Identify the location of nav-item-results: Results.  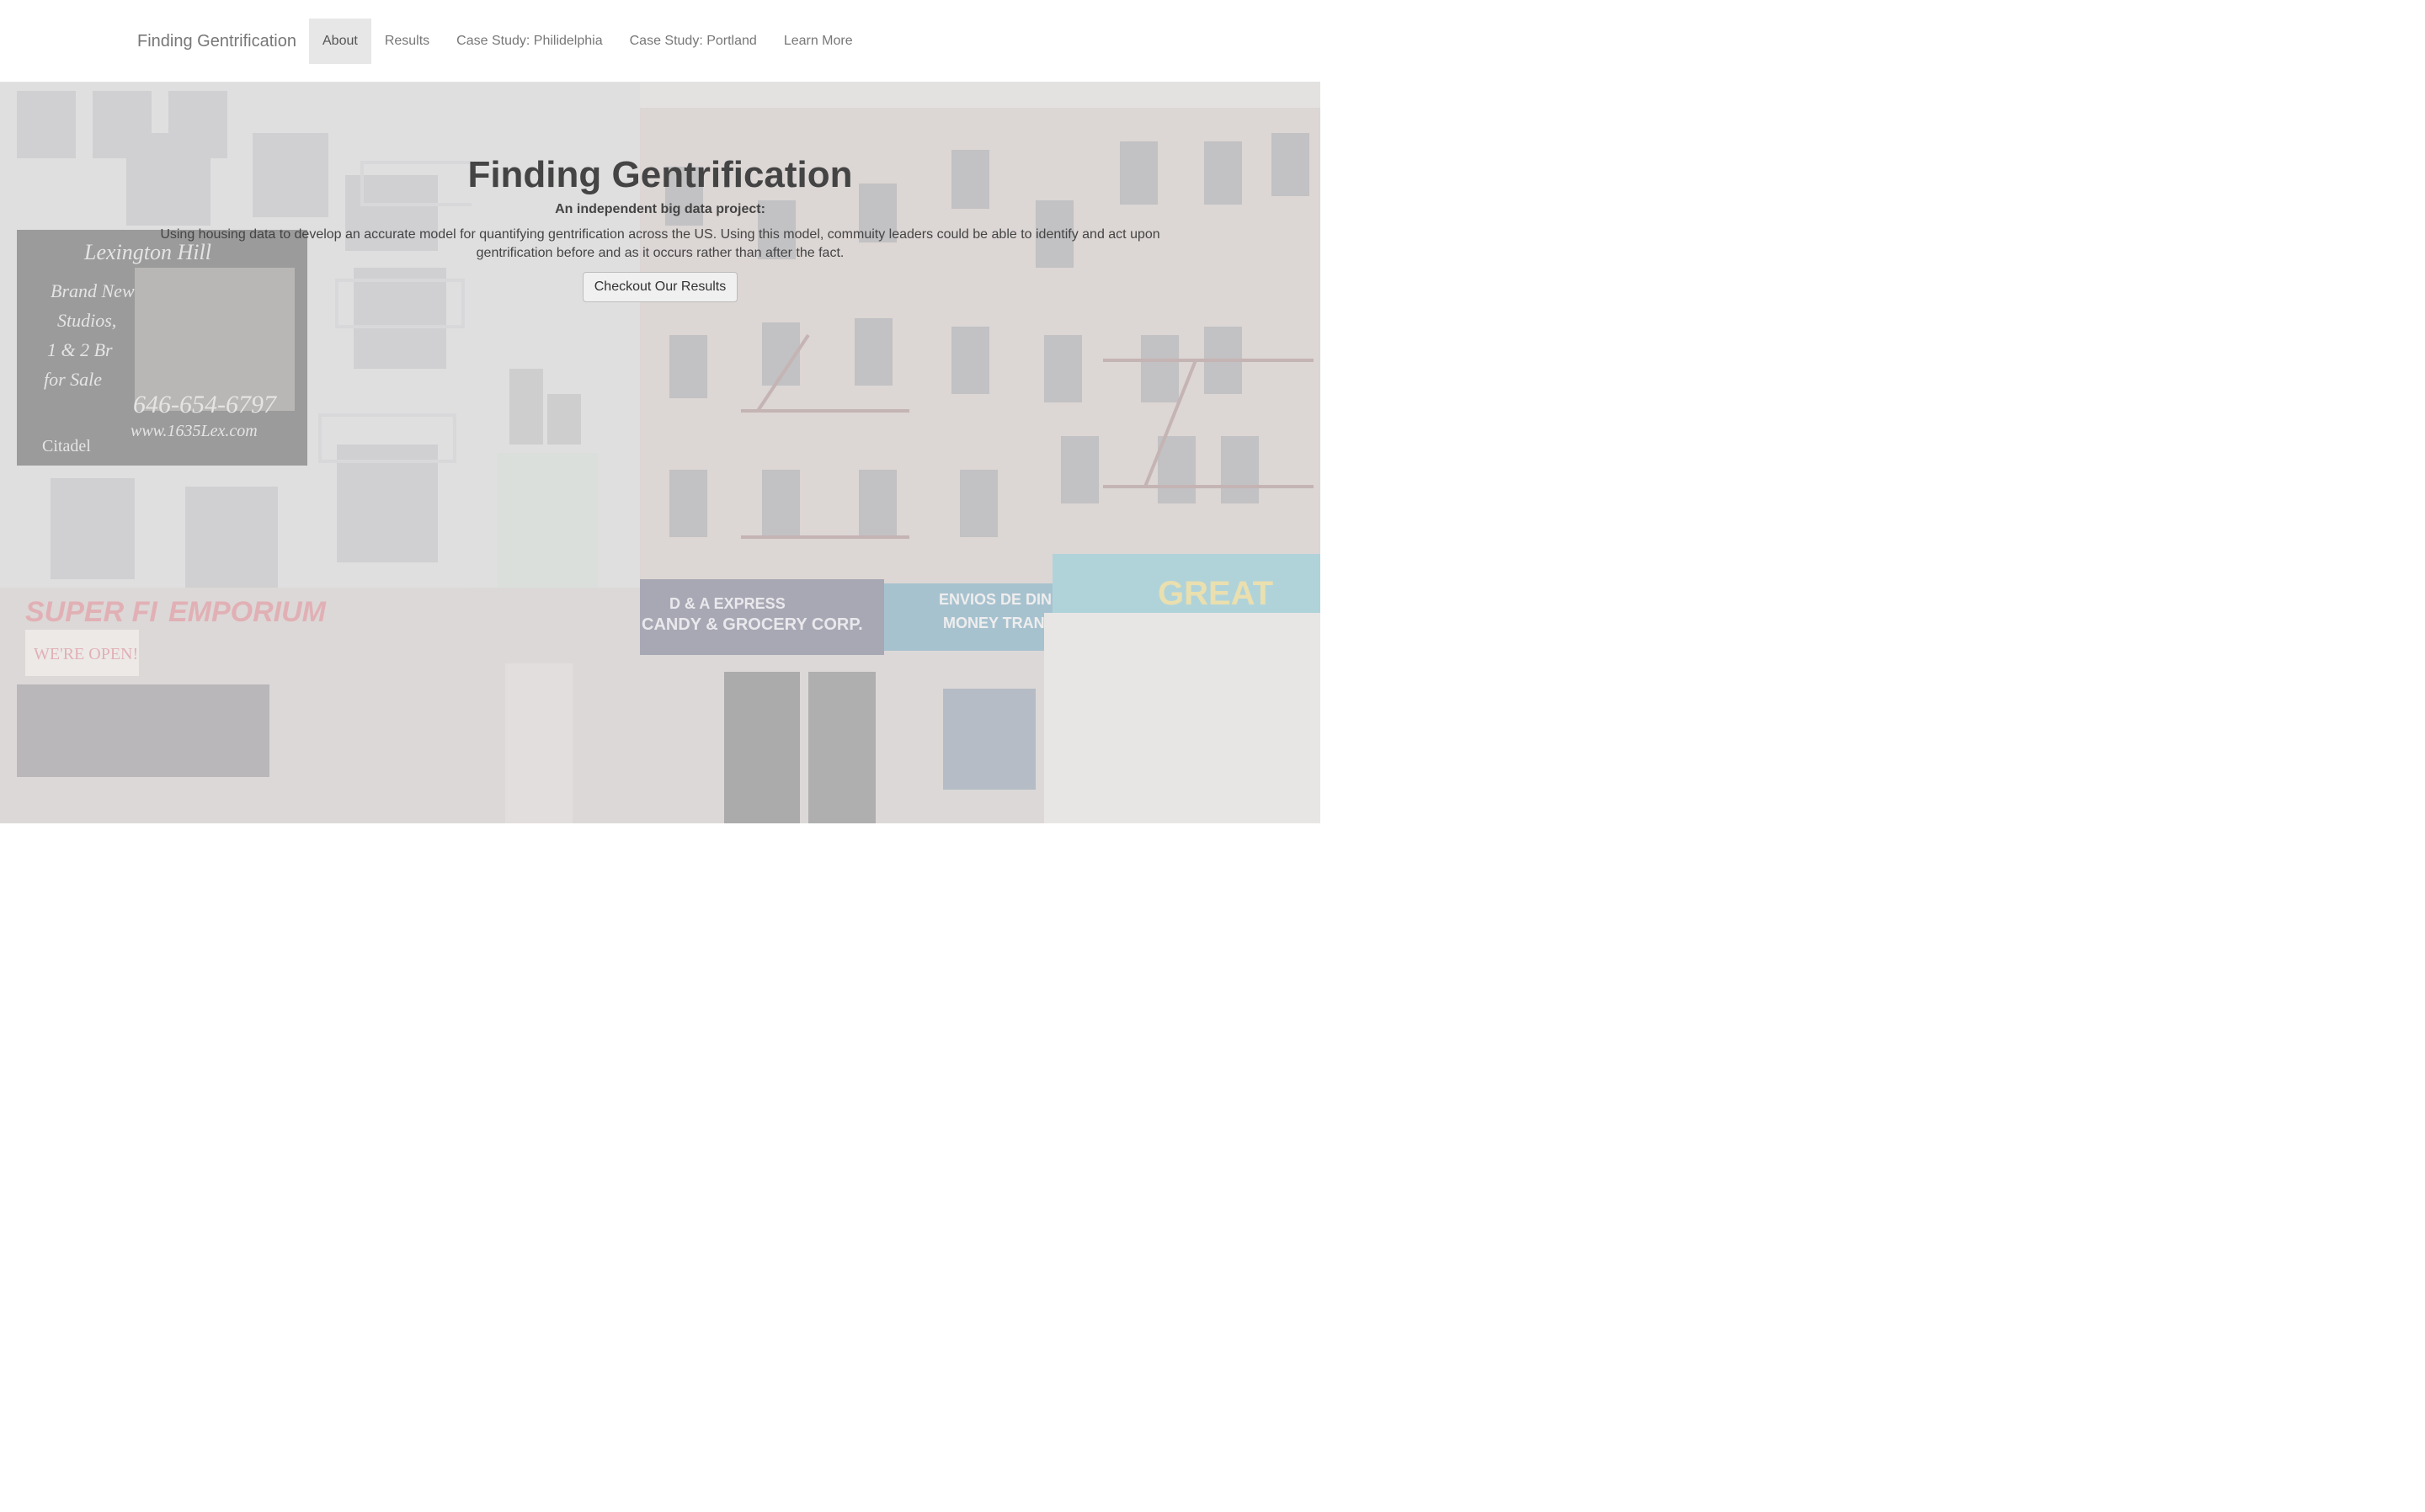
(407, 42).